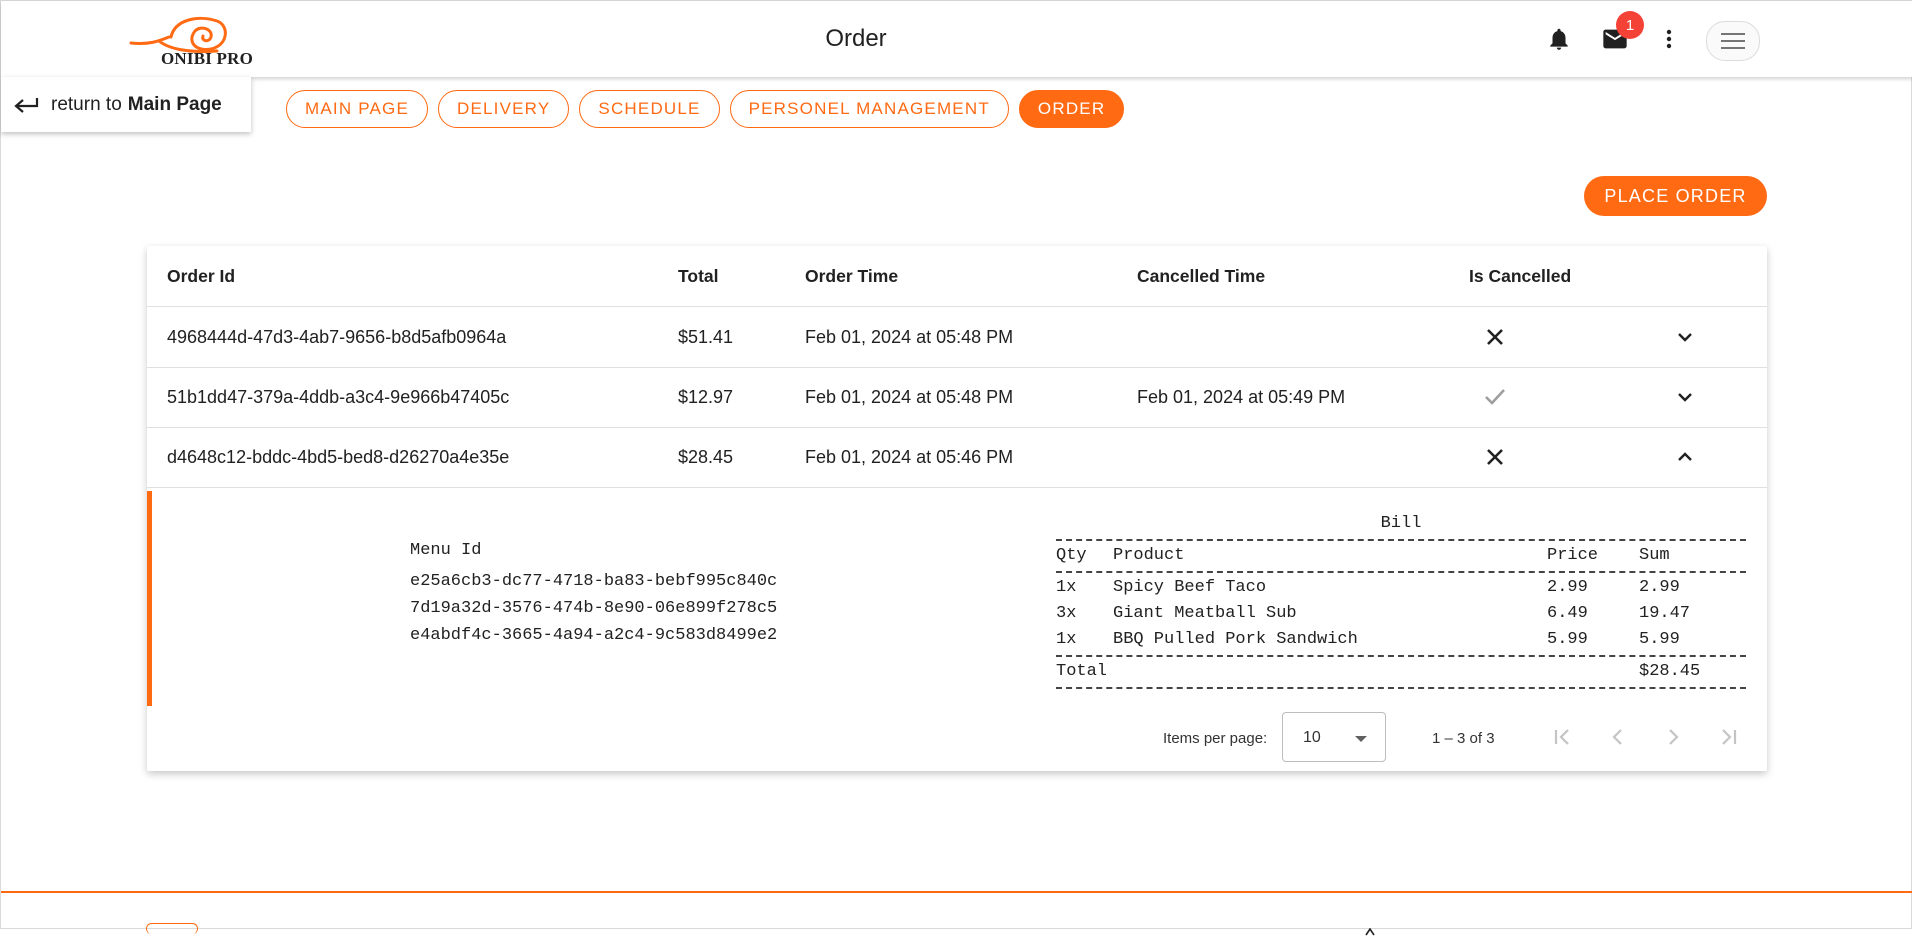  I want to click on nav-personel-management: PERSONEL MANAGEMENT, so click(869, 109).